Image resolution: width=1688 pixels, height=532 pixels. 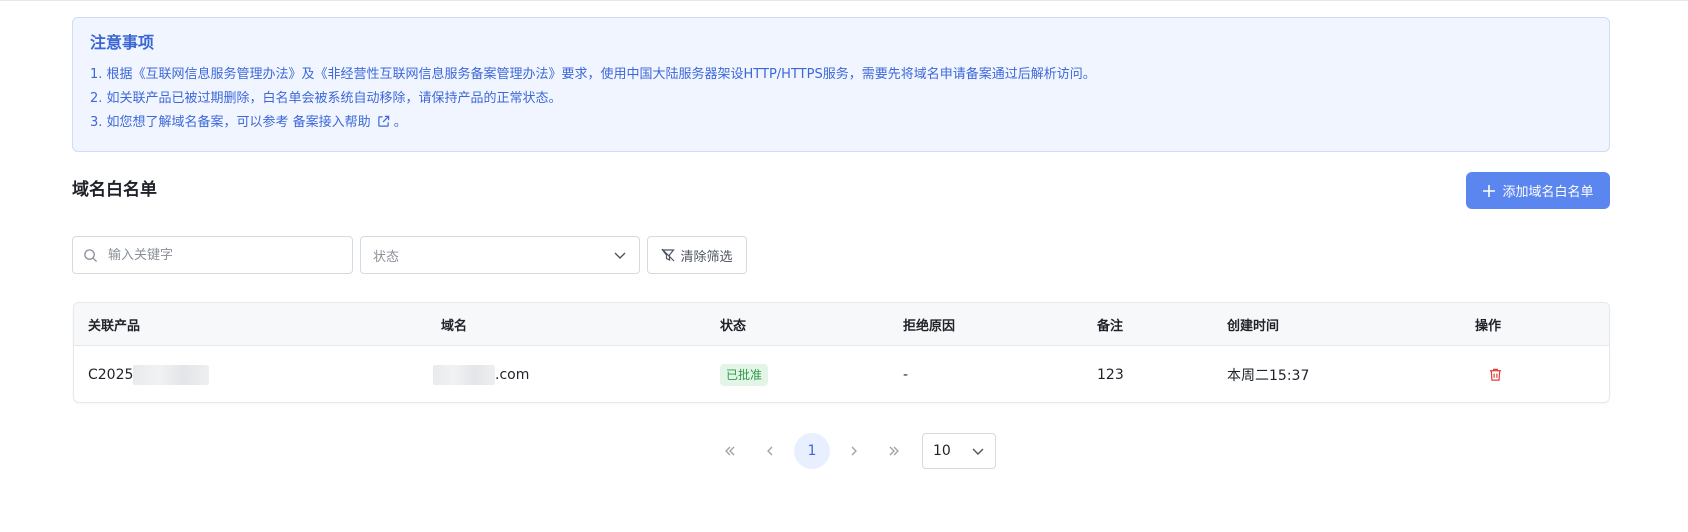 I want to click on add-domain-whitelist-label: 添加域名白名单, so click(x=1548, y=192).